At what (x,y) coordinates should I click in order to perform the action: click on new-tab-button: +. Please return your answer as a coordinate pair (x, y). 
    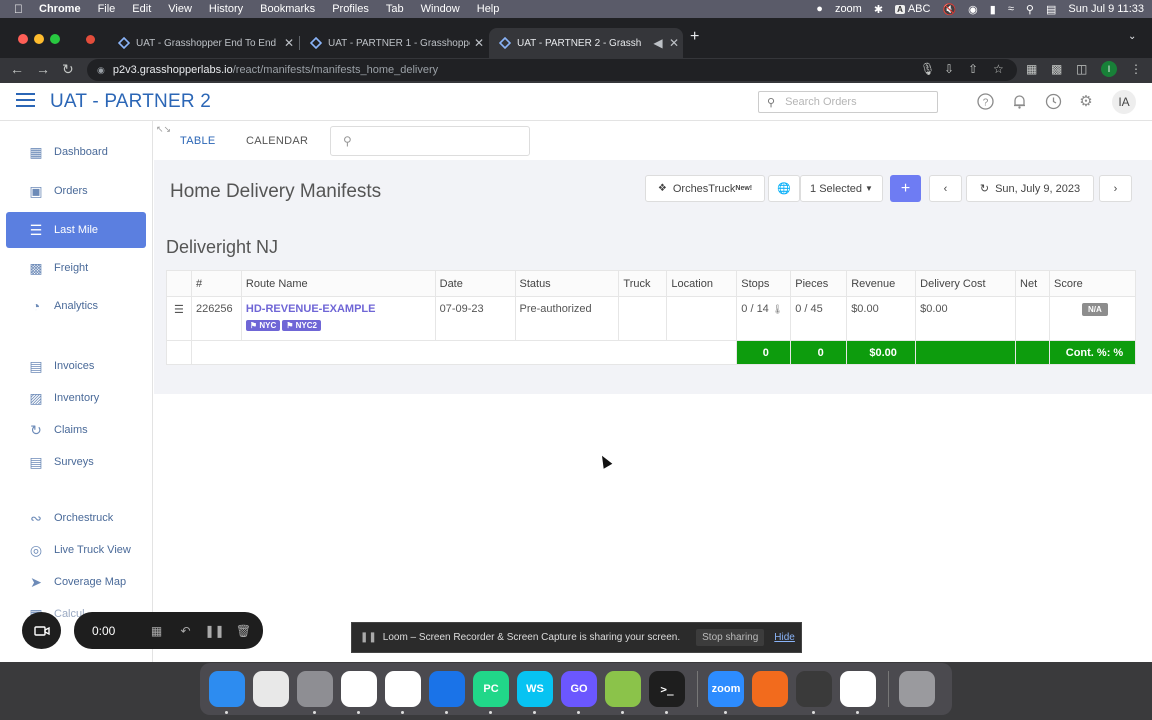
    Looking at the image, I should click on (694, 37).